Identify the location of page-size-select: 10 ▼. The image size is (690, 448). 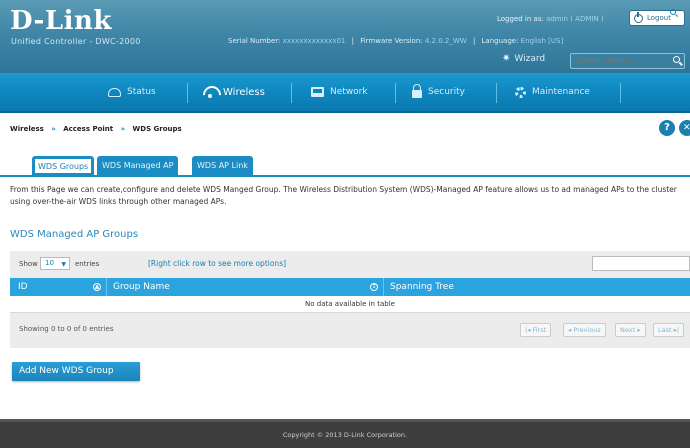
(55, 263).